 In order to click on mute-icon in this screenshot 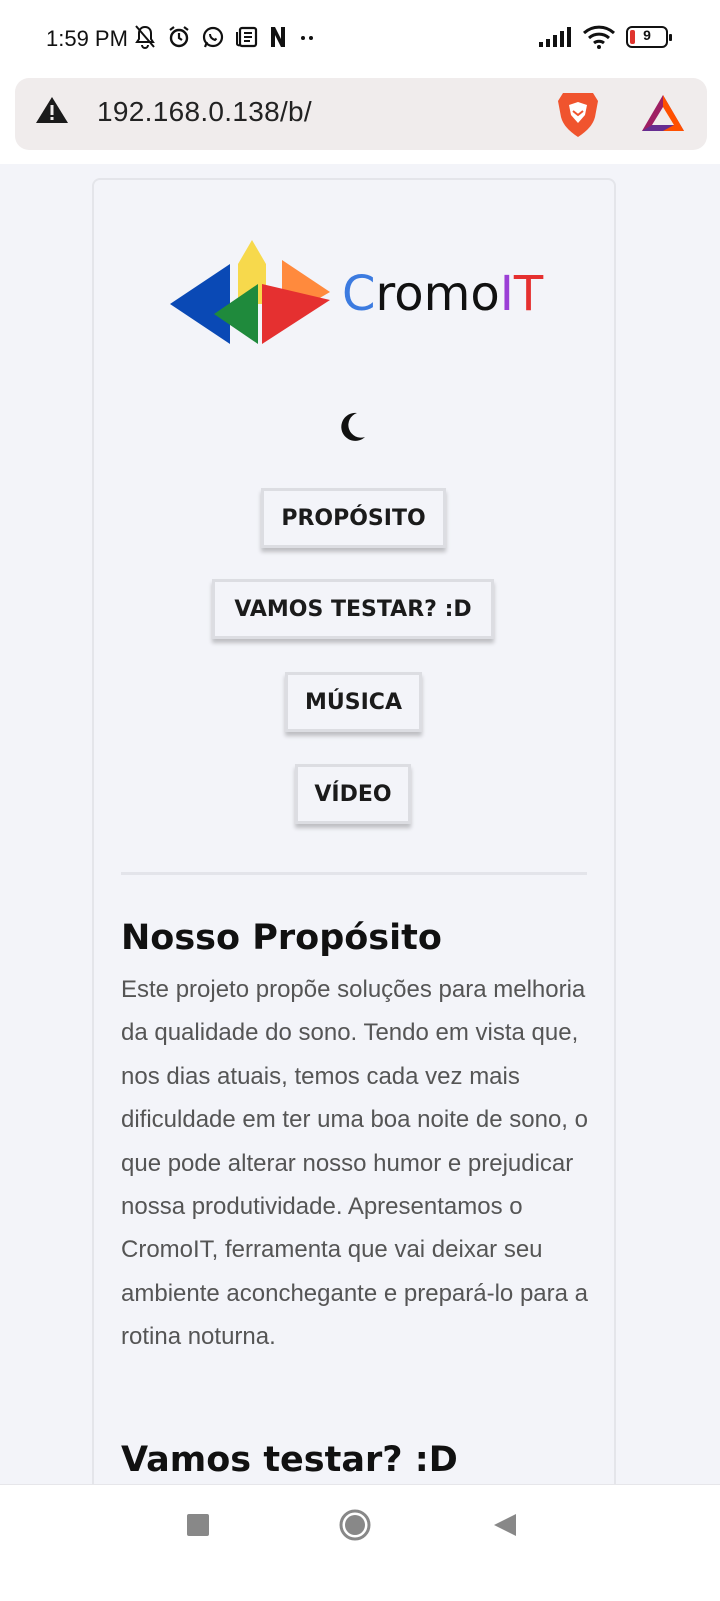, I will do `click(145, 37)`.